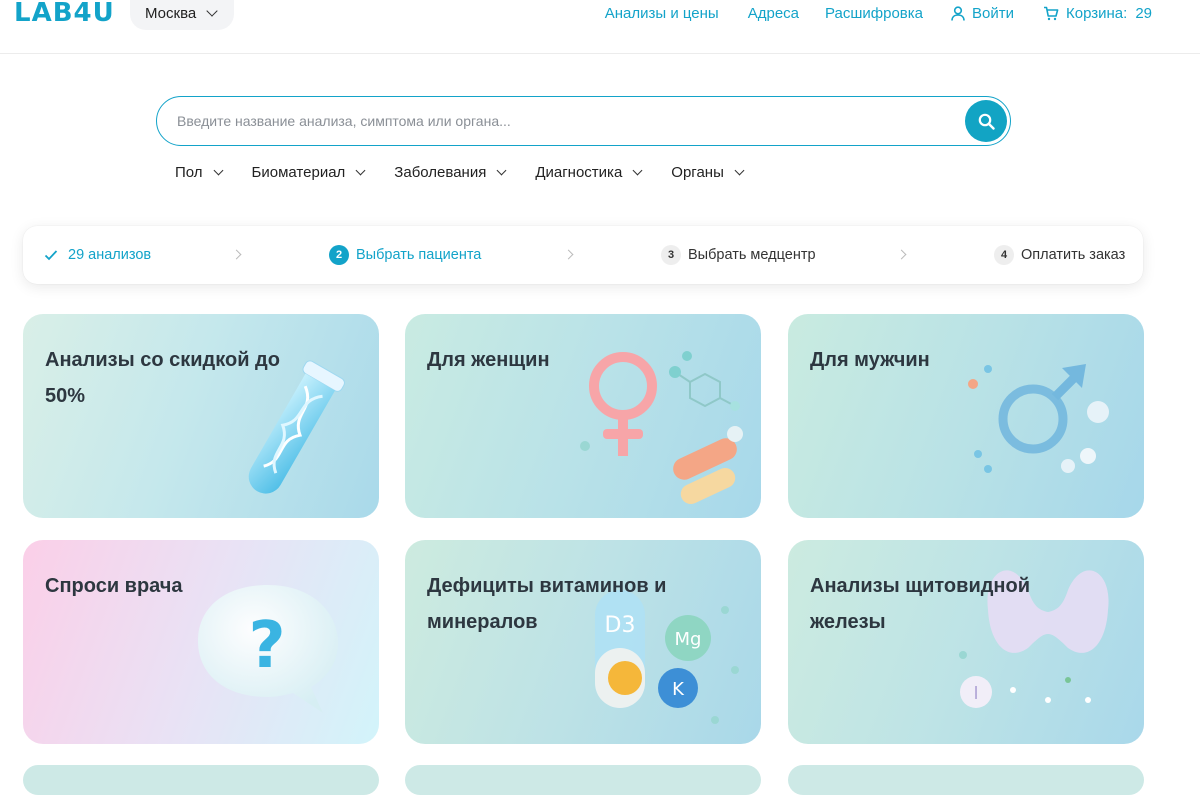 The image size is (1200, 795). What do you see at coordinates (662, 13) in the screenshot?
I see `nav-link-tests: Анализы и цены` at bounding box center [662, 13].